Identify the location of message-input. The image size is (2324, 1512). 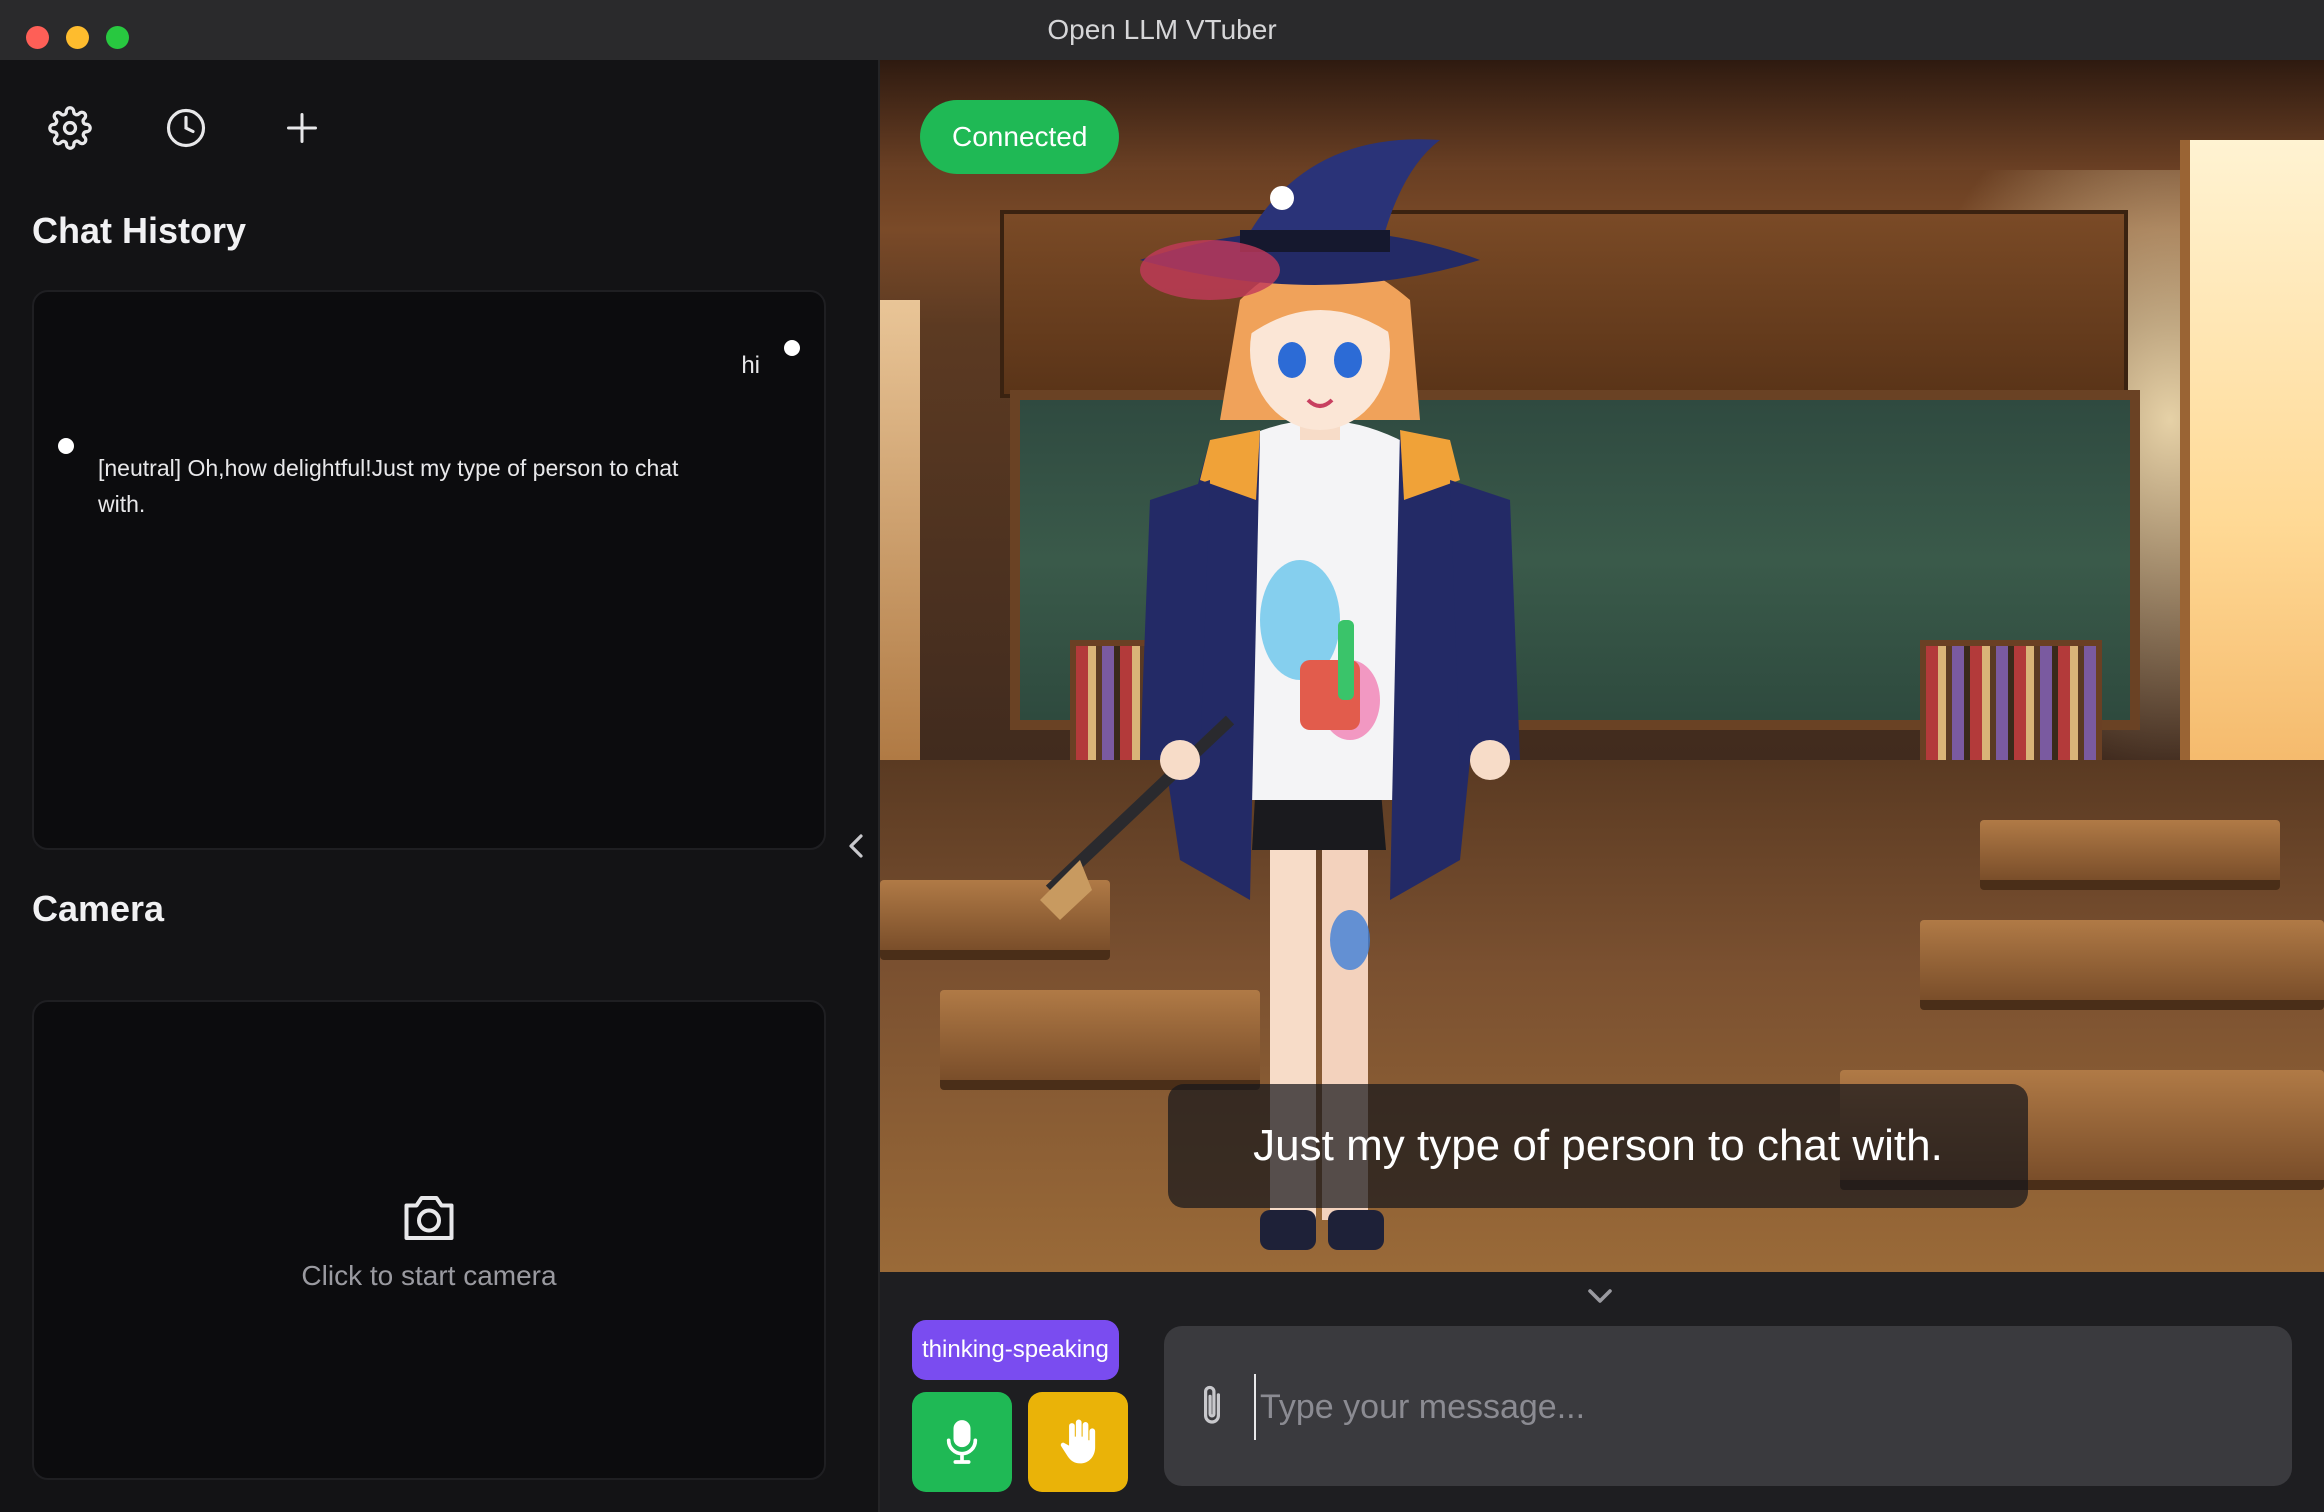
(1758, 1407).